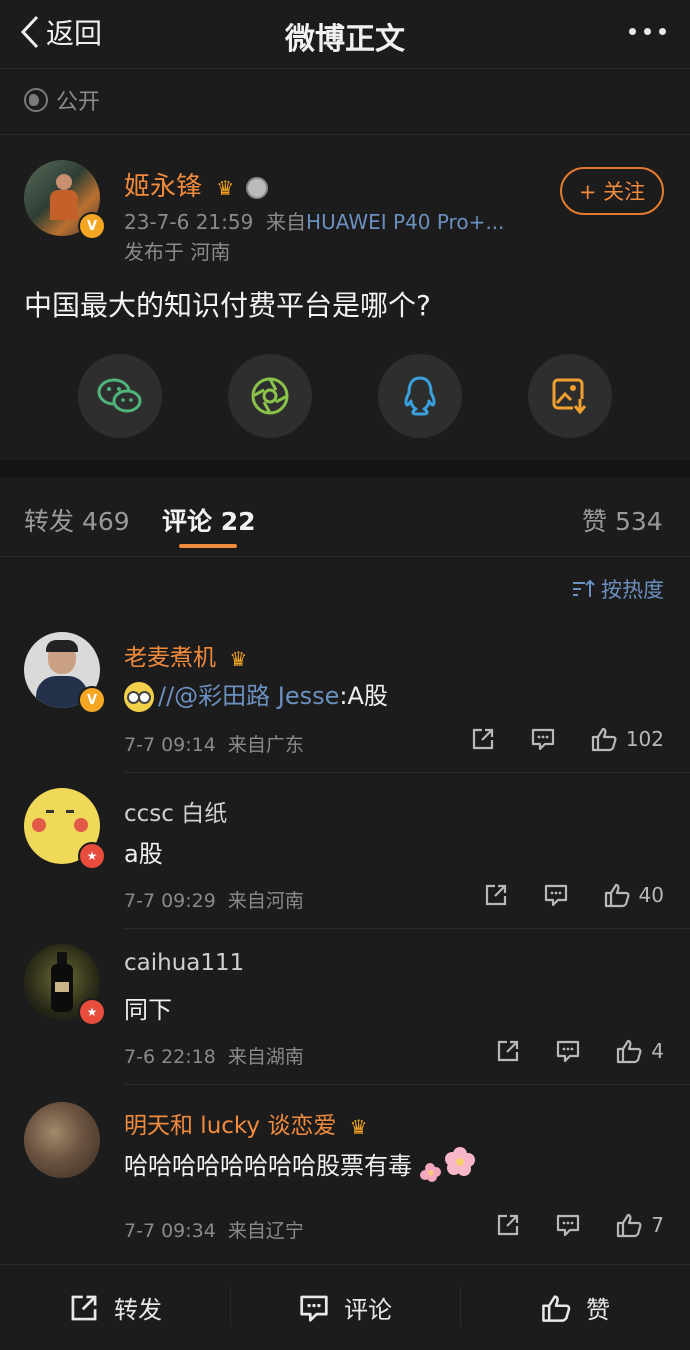  I want to click on divider, so click(345, 134).